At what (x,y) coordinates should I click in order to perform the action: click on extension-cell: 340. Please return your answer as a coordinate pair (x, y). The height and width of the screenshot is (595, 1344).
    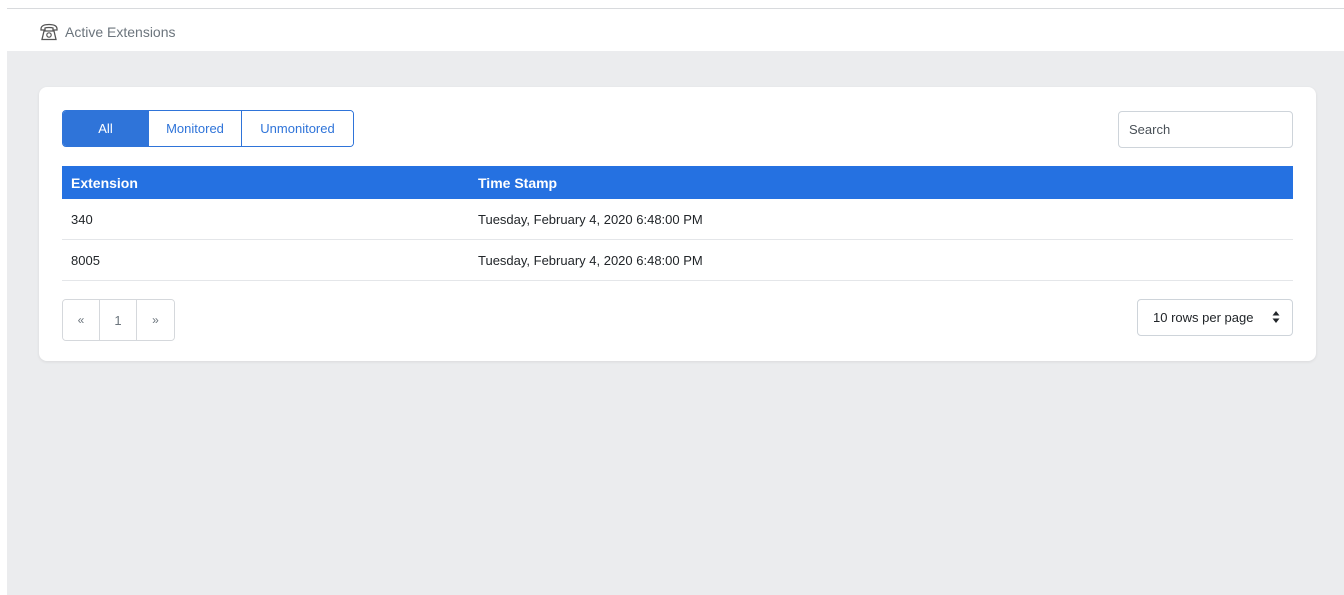
    Looking at the image, I should click on (82, 219).